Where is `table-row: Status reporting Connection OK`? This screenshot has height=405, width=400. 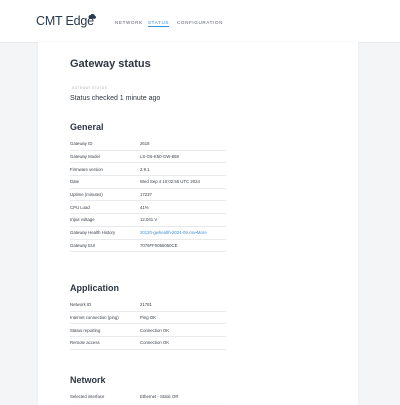
table-row: Status reporting Connection OK is located at coordinates (148, 330).